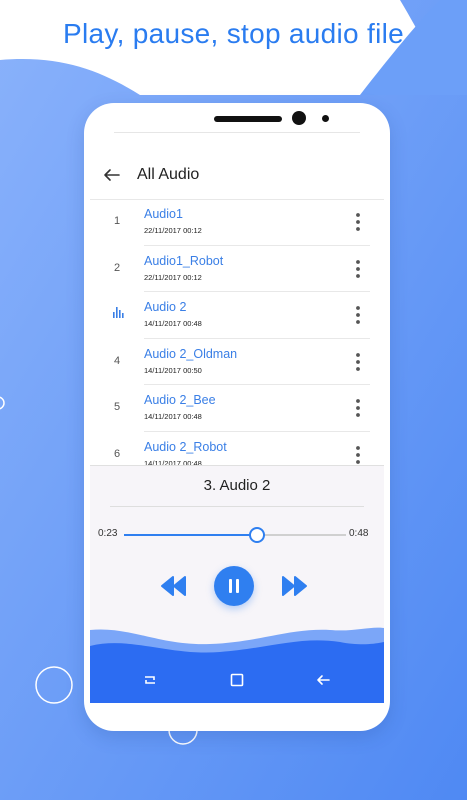 The height and width of the screenshot is (800, 467). What do you see at coordinates (248, 119) in the screenshot?
I see `phone-speaker` at bounding box center [248, 119].